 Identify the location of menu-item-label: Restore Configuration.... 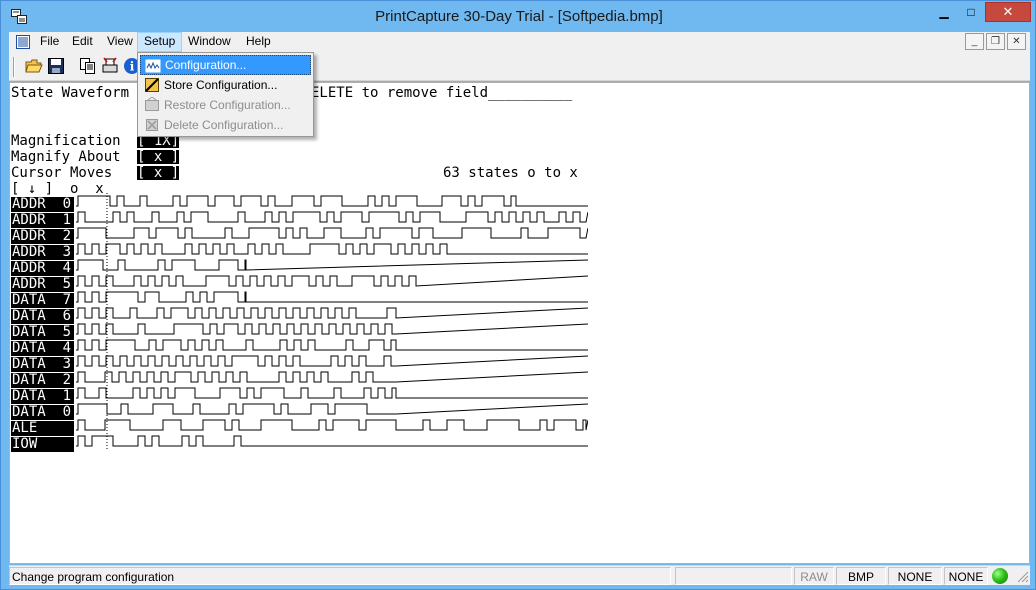
(227, 105).